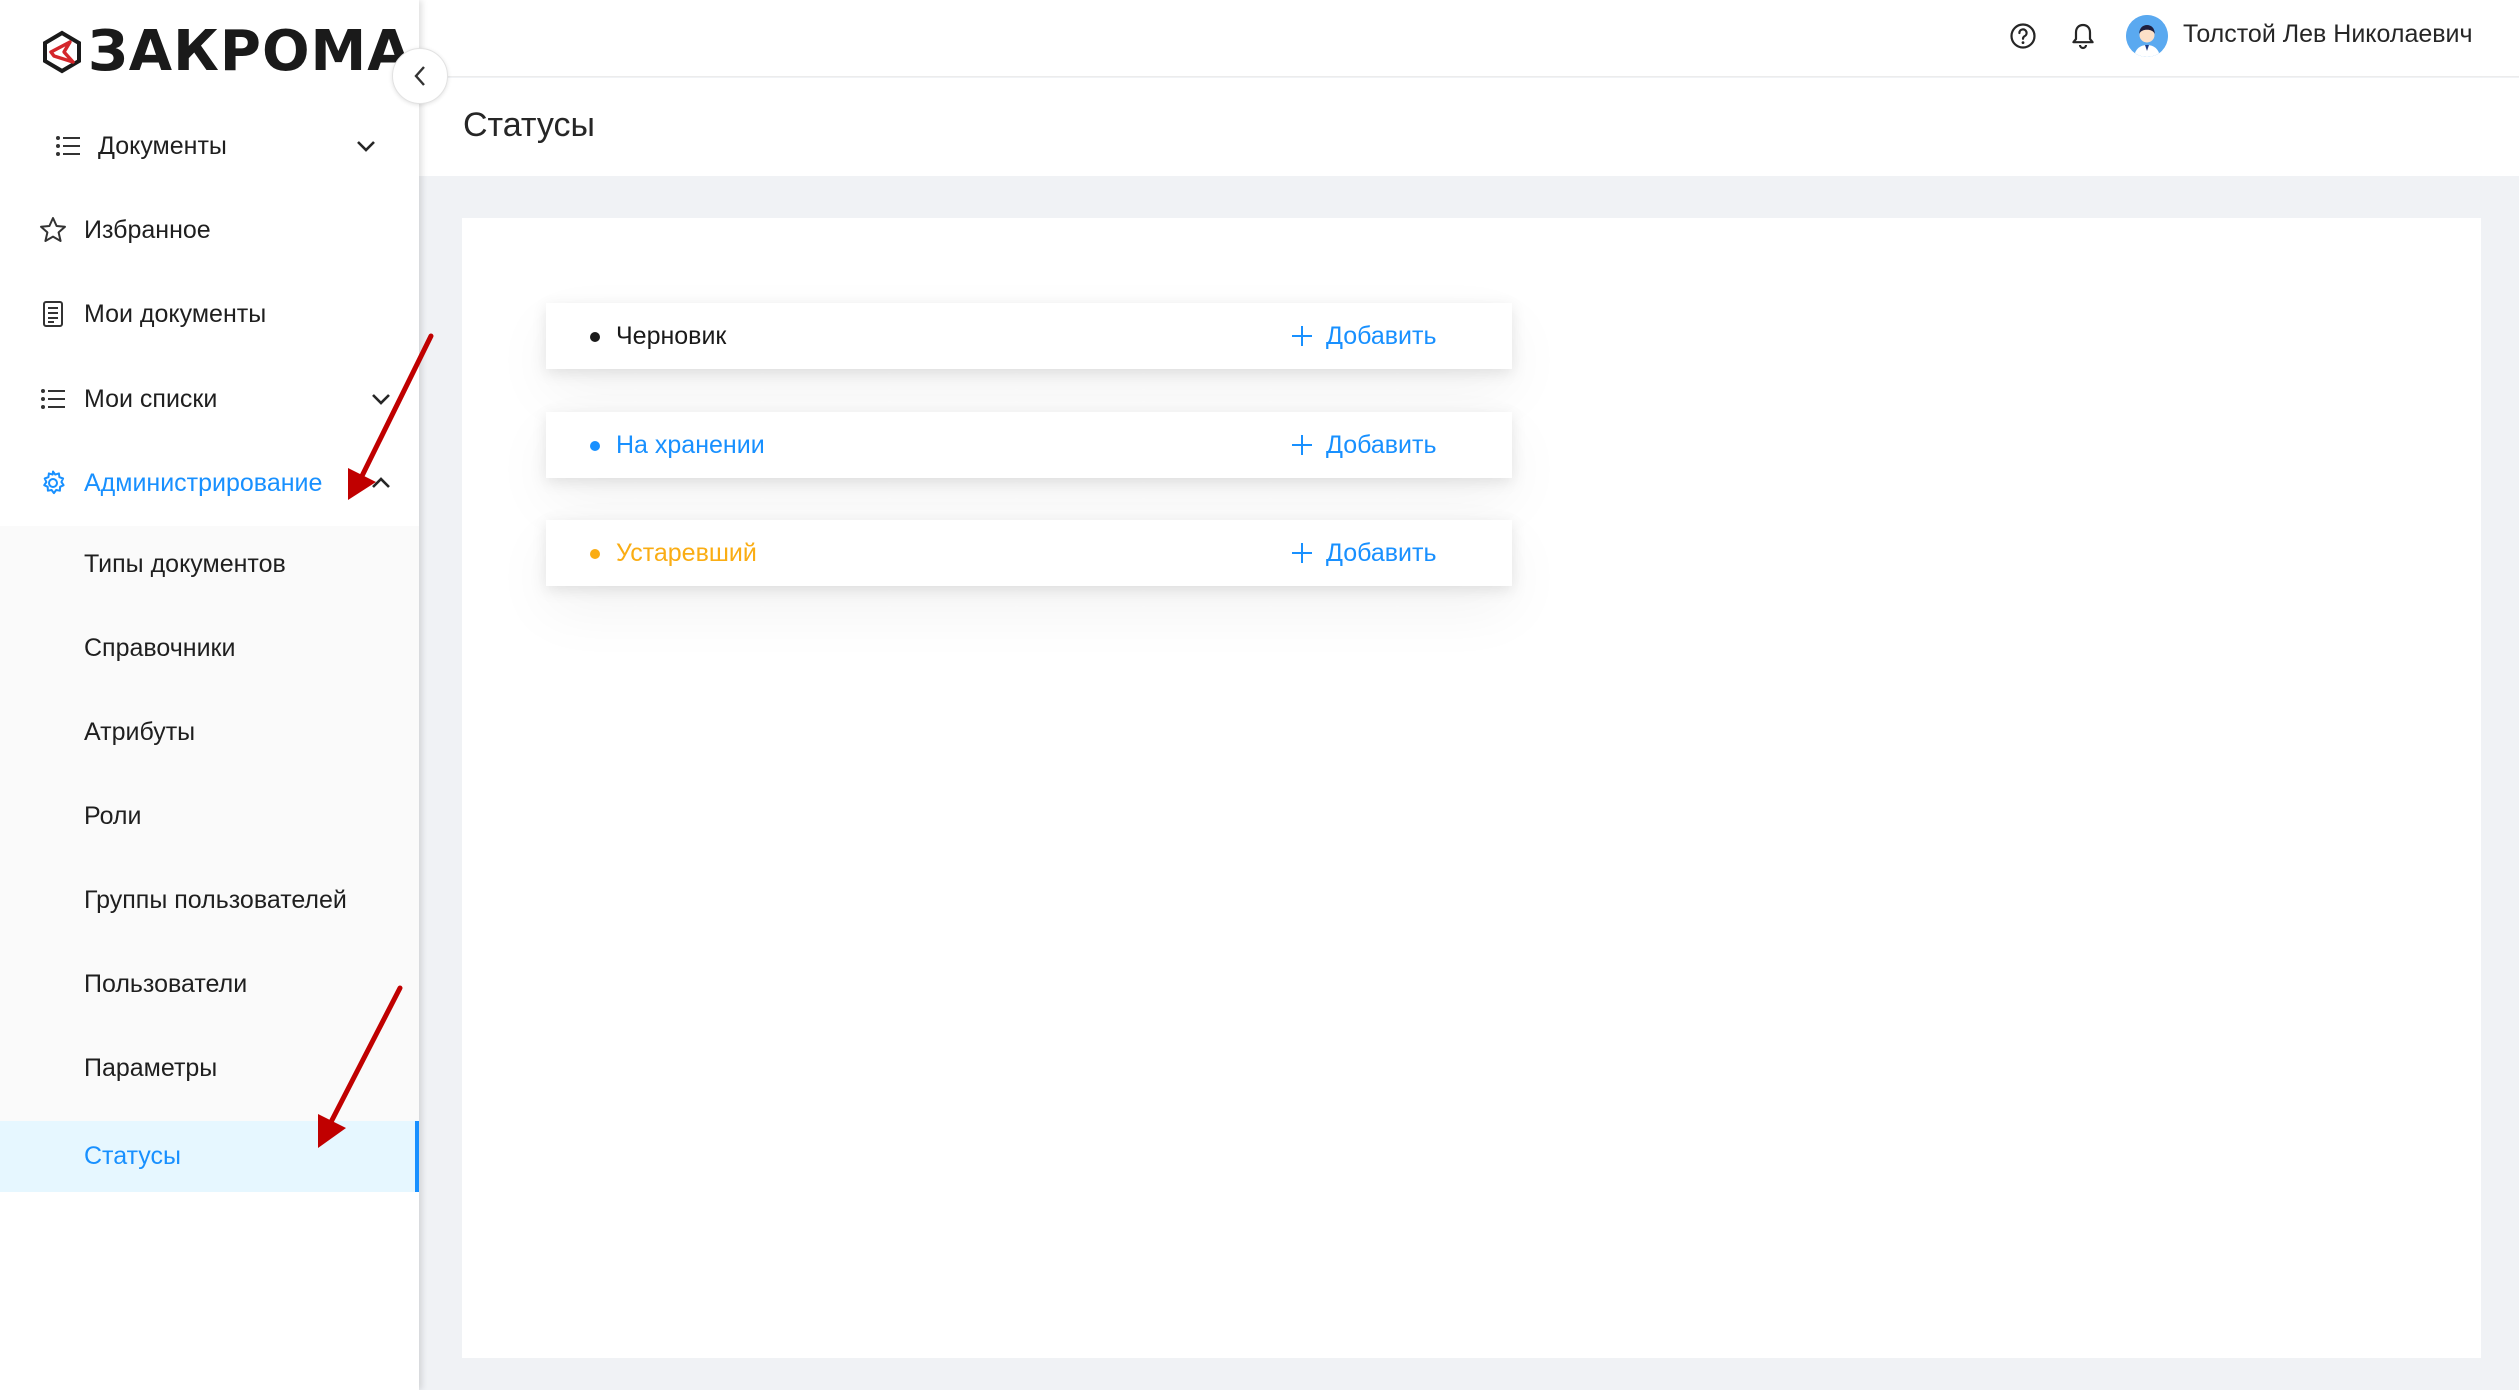 This screenshot has height=1390, width=2519. I want to click on sidebar-item-document-types: Типы документов, so click(209, 564).